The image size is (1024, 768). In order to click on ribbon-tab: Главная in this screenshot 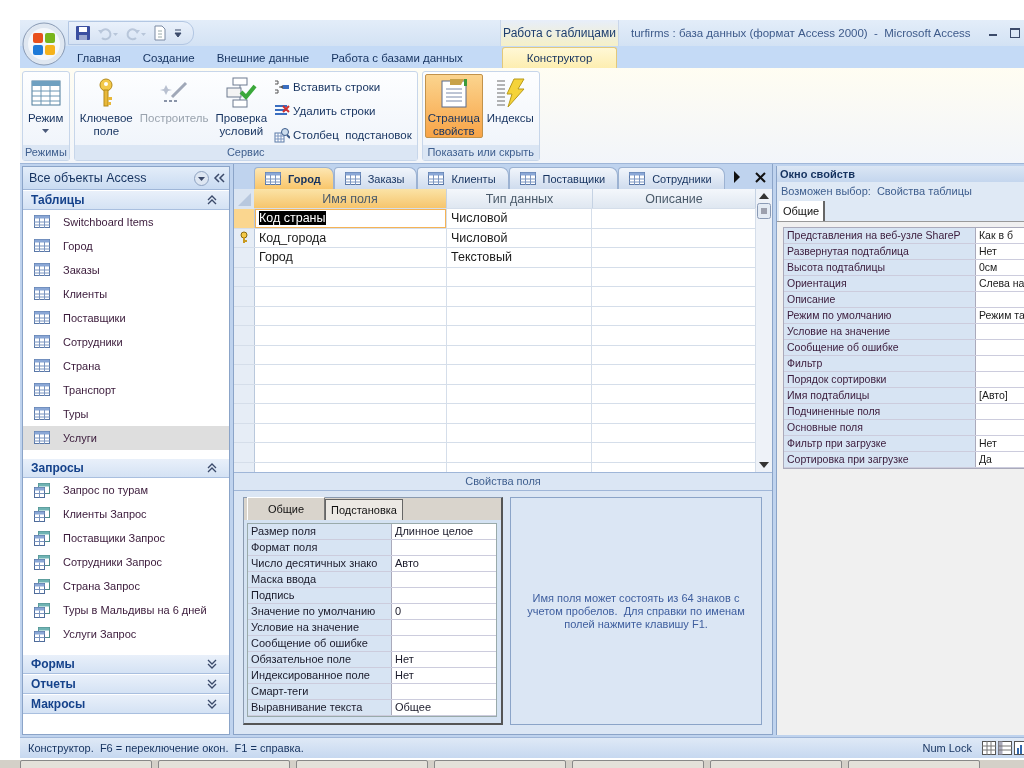, I will do `click(99, 58)`.